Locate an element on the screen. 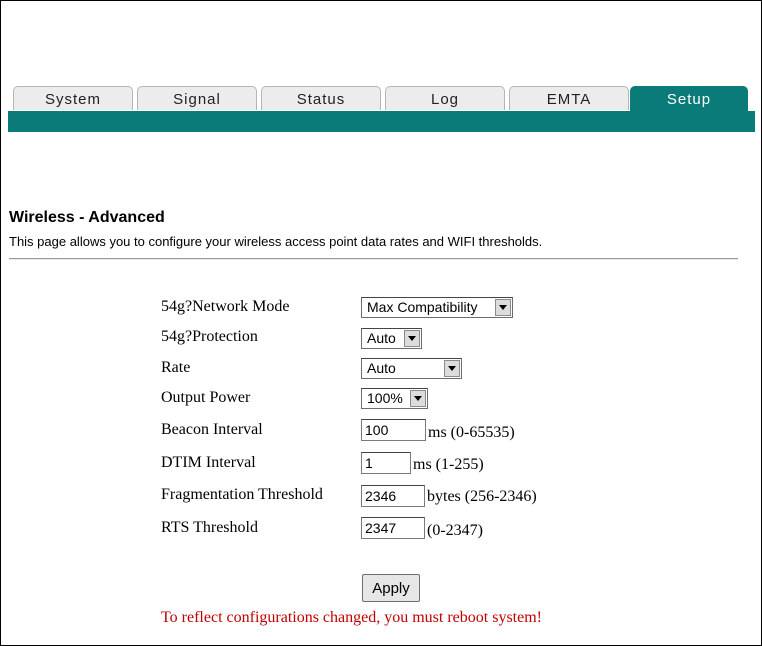  dtim-interval-unit: ms (1-255) is located at coordinates (448, 464).